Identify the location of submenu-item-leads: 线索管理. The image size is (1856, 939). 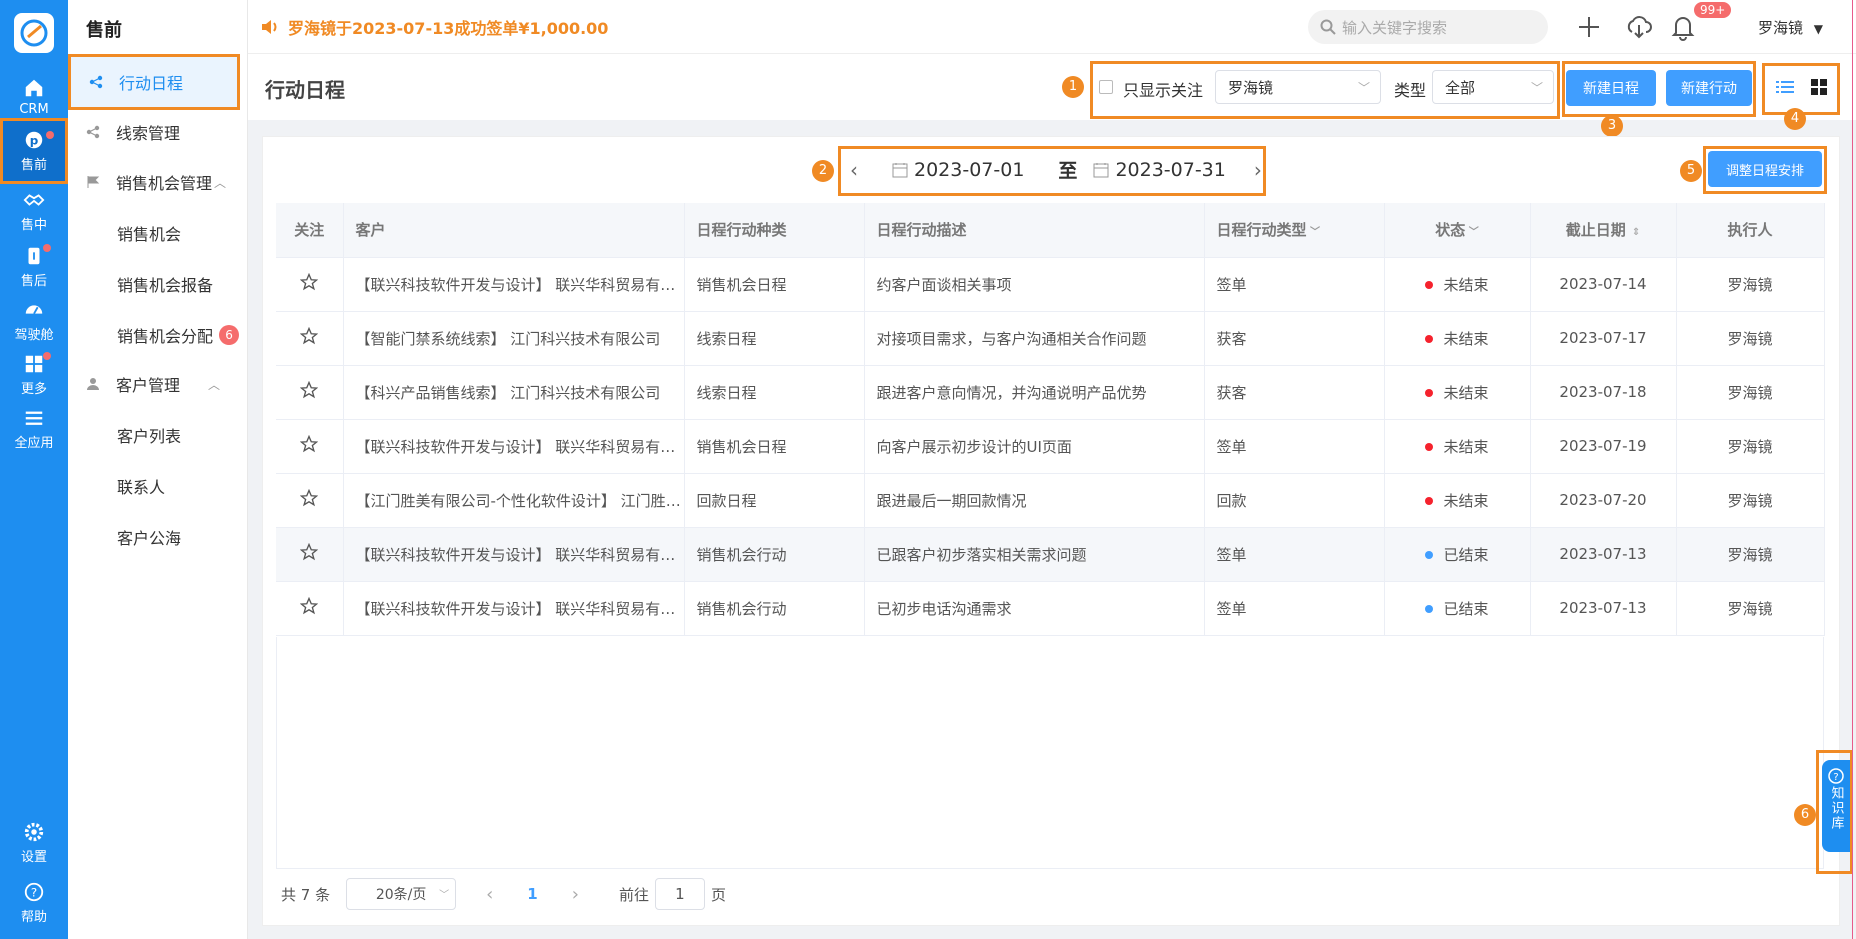
(158, 132).